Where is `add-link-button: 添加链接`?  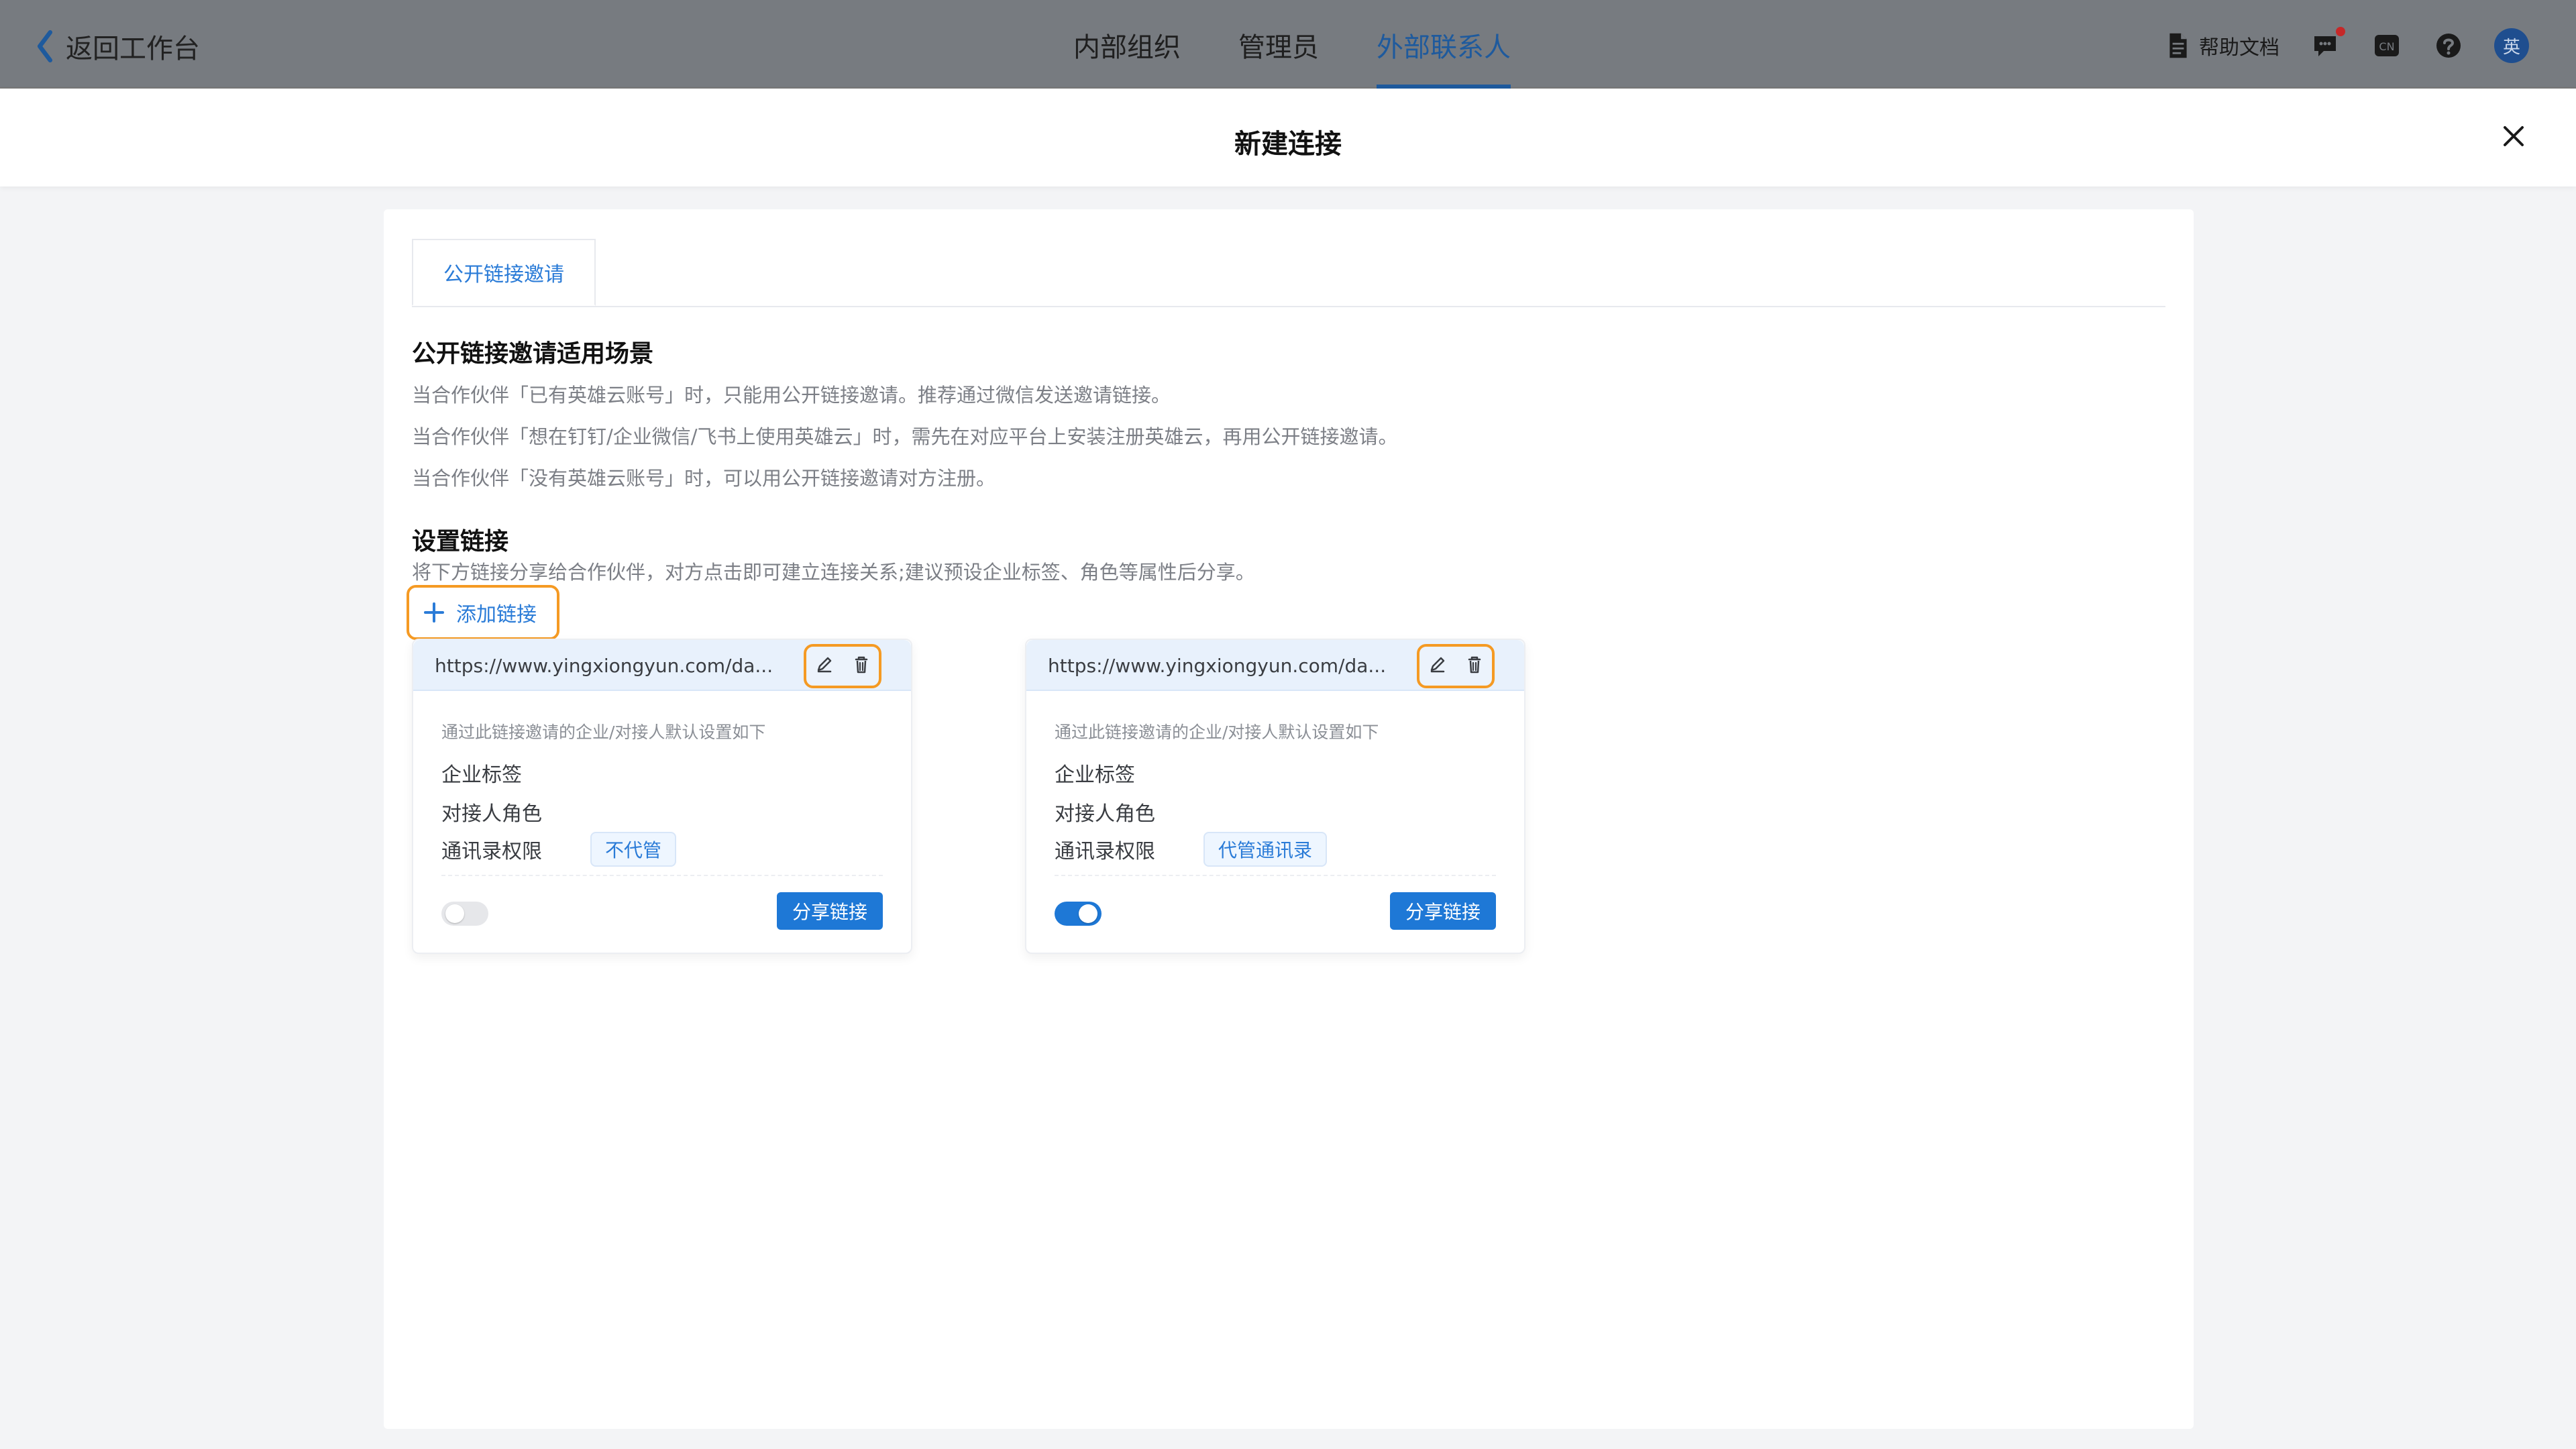
add-link-button: 添加链接 is located at coordinates (483, 612).